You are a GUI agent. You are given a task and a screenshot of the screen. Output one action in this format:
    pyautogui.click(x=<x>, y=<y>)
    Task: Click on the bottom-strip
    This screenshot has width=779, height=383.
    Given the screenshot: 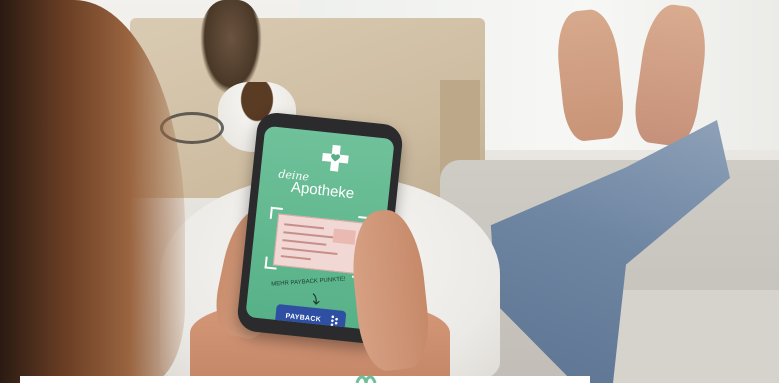 What is the action you would take?
    pyautogui.click(x=305, y=379)
    